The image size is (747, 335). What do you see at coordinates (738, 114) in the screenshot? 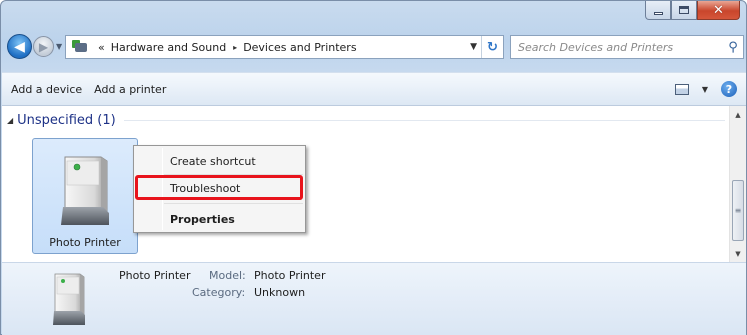
I see `scroll-up-icon: ▲` at bounding box center [738, 114].